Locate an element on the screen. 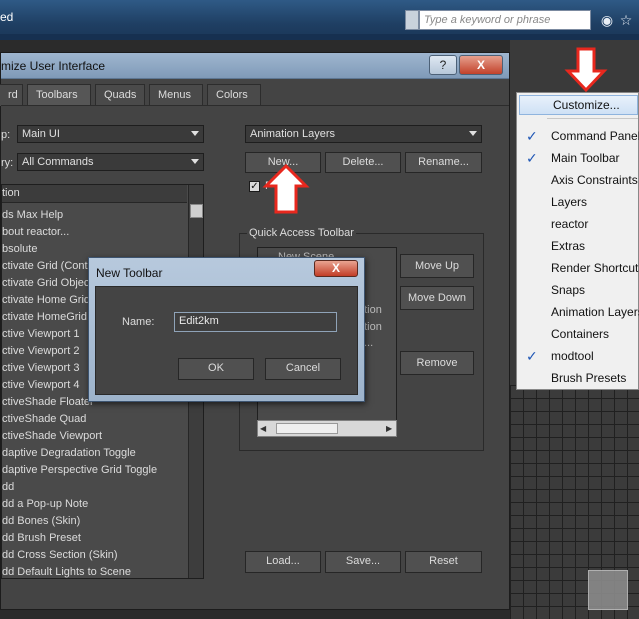 The height and width of the screenshot is (619, 639). new-toolbar-dialog: New Toolbar X Name: Edit2km OK Cancel is located at coordinates (226, 329).